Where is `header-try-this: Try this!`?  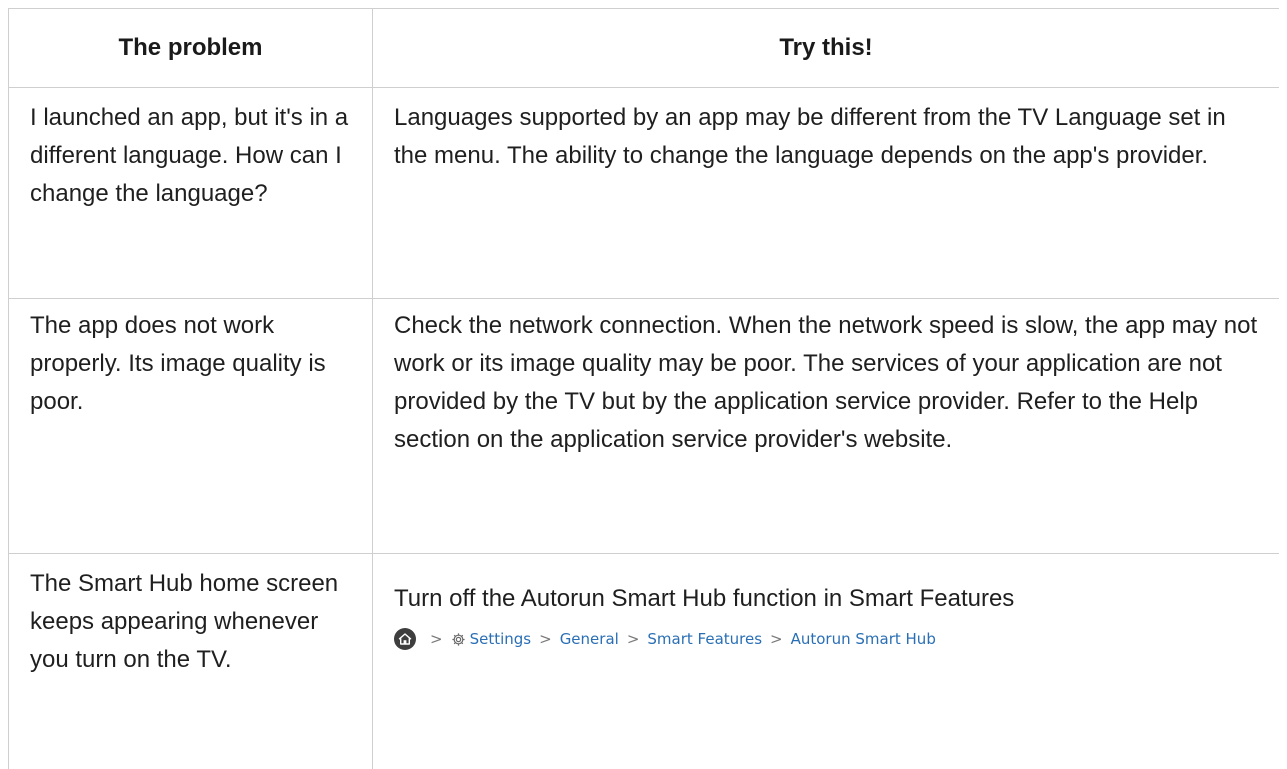 header-try-this: Try this! is located at coordinates (825, 48).